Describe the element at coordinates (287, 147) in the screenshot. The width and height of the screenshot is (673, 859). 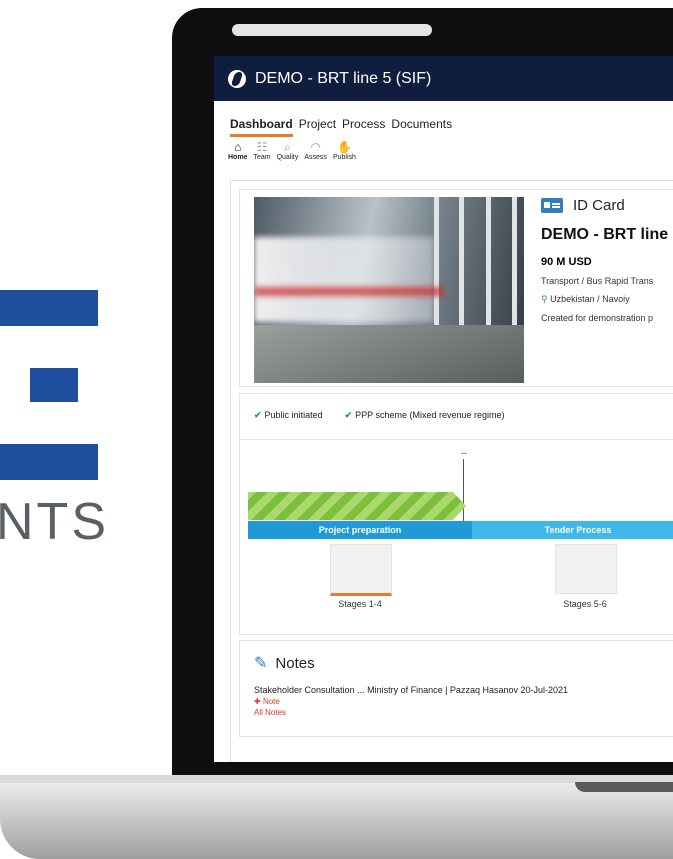
I see `magnifier-icon: ⌕` at that location.